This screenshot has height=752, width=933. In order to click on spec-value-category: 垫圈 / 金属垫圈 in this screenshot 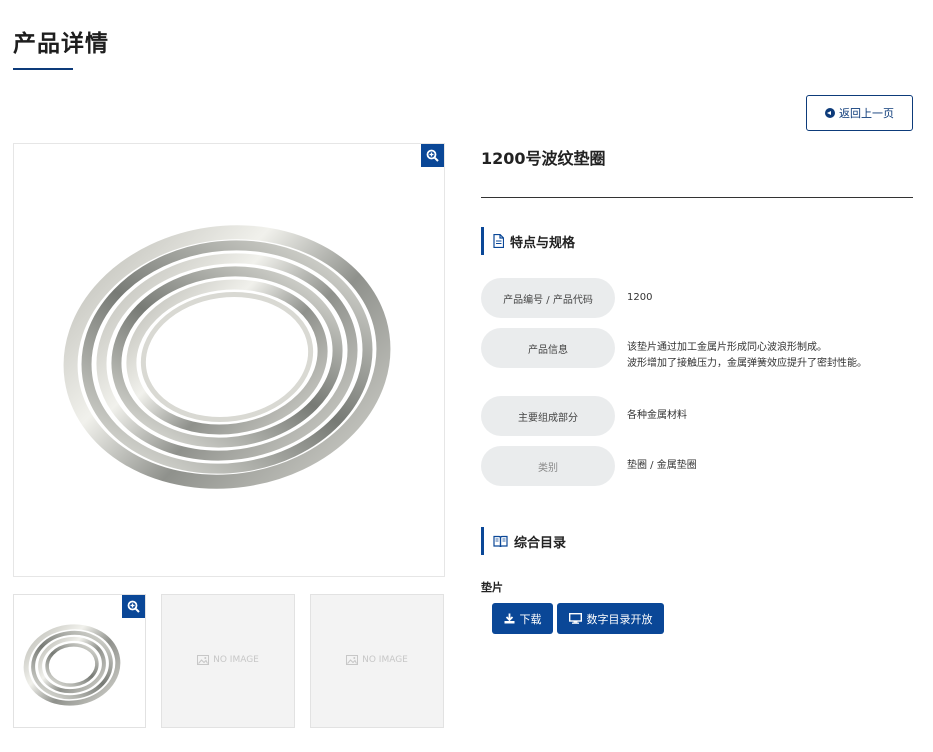, I will do `click(662, 465)`.